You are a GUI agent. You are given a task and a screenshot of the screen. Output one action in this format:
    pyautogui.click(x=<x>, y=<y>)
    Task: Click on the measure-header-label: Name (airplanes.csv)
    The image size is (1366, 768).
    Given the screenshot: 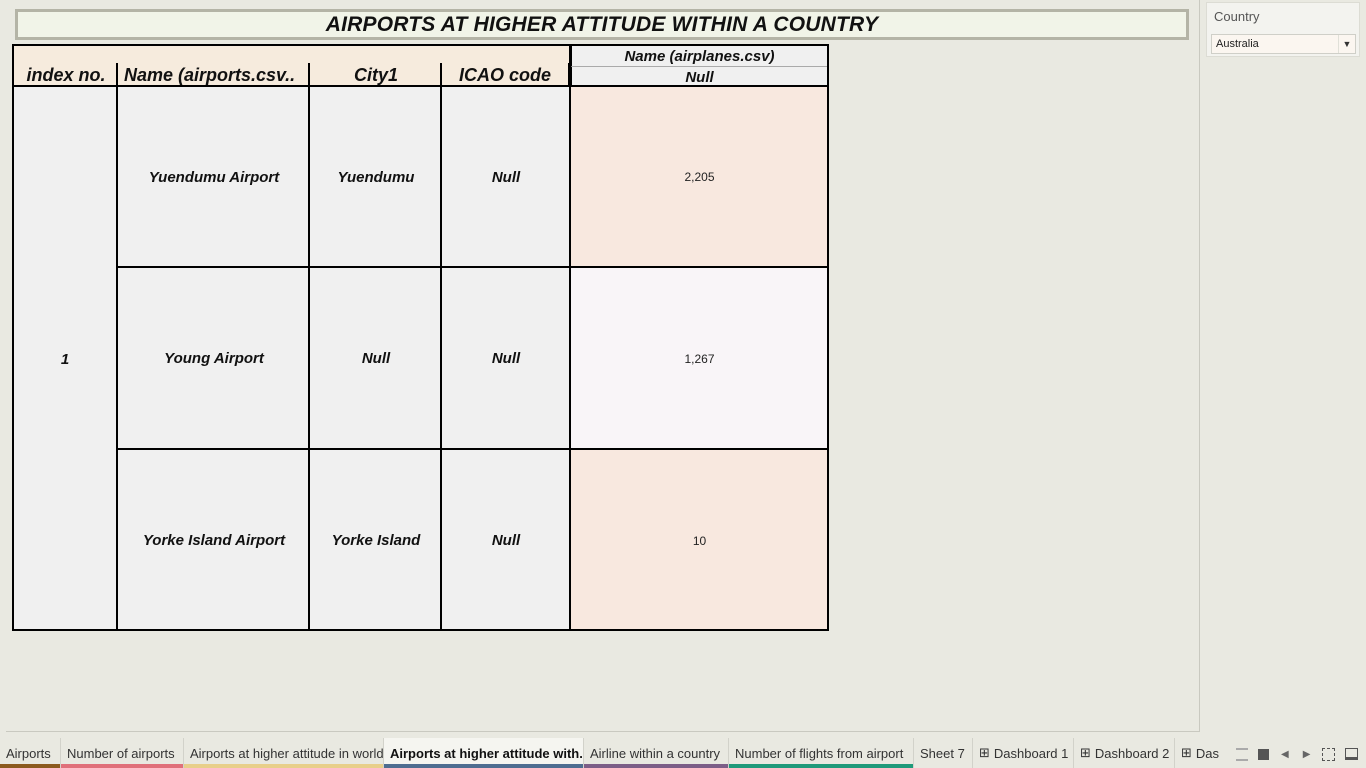 What is the action you would take?
    pyautogui.click(x=699, y=56)
    